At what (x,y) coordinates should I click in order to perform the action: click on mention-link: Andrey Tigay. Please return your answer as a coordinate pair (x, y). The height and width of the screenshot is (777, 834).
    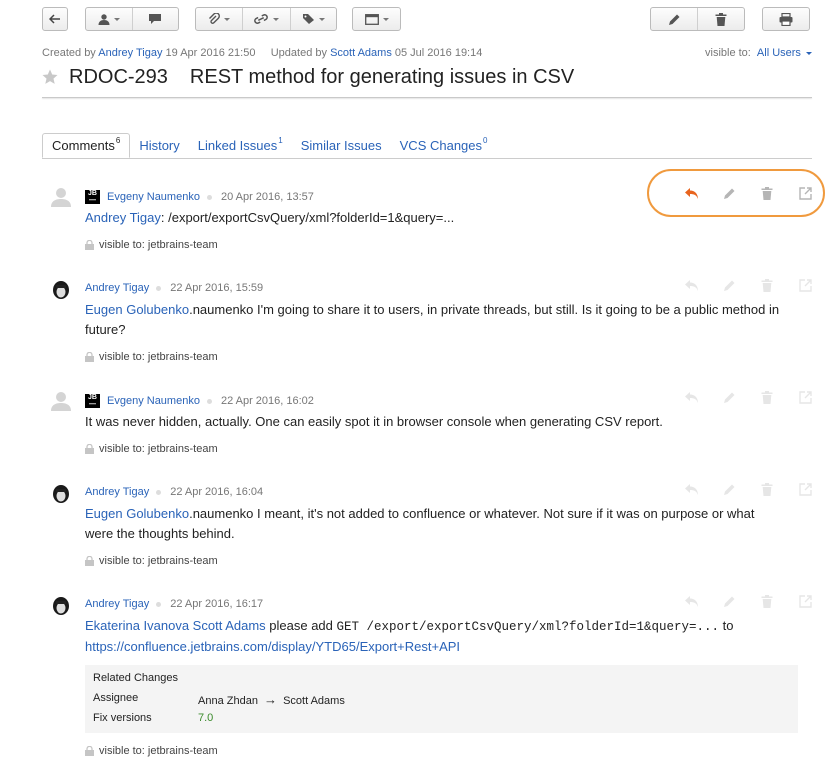
    Looking at the image, I should click on (123, 217).